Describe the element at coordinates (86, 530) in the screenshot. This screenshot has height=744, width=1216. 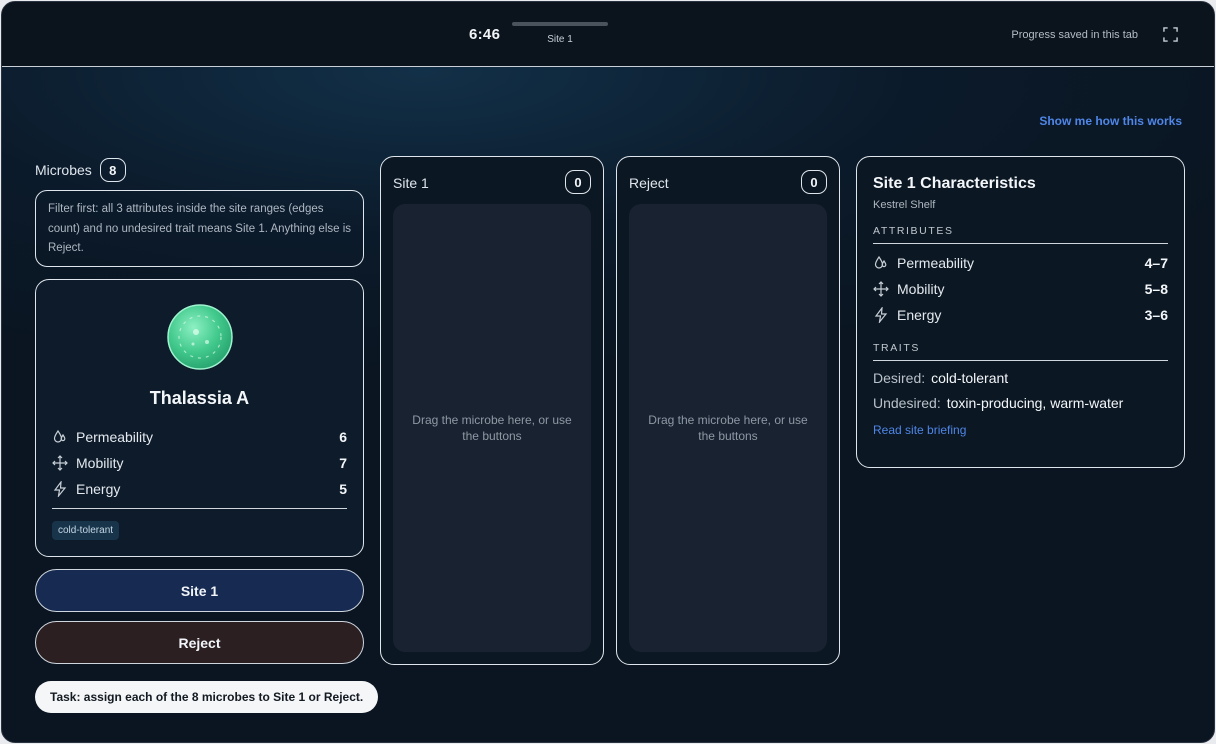
I see `trait-tag: cold-tolerant` at that location.